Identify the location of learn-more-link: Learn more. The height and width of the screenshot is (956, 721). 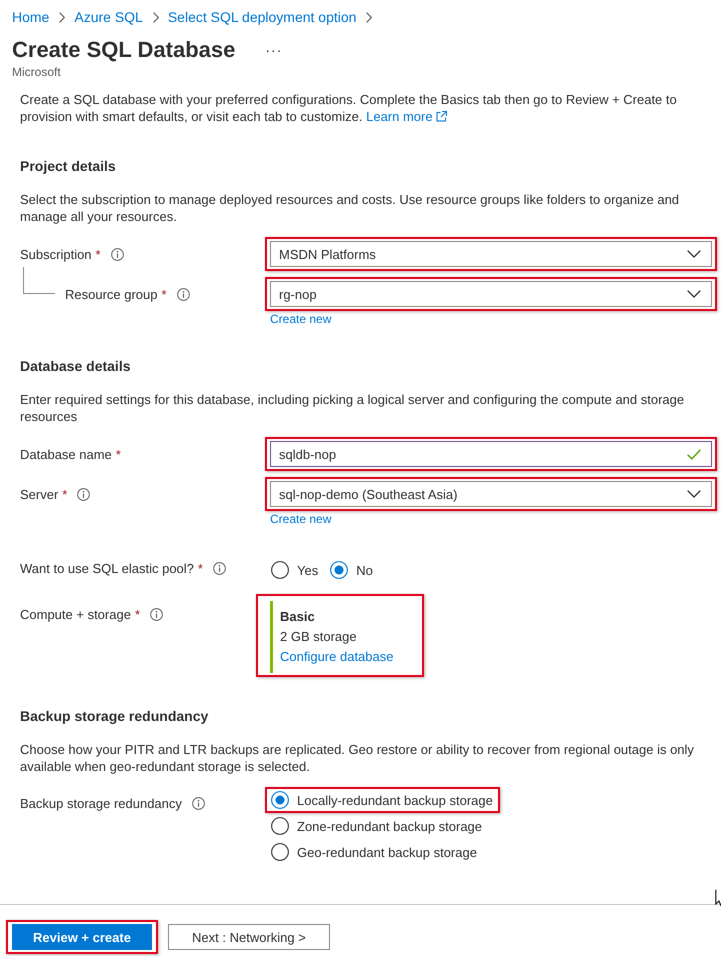
(406, 116).